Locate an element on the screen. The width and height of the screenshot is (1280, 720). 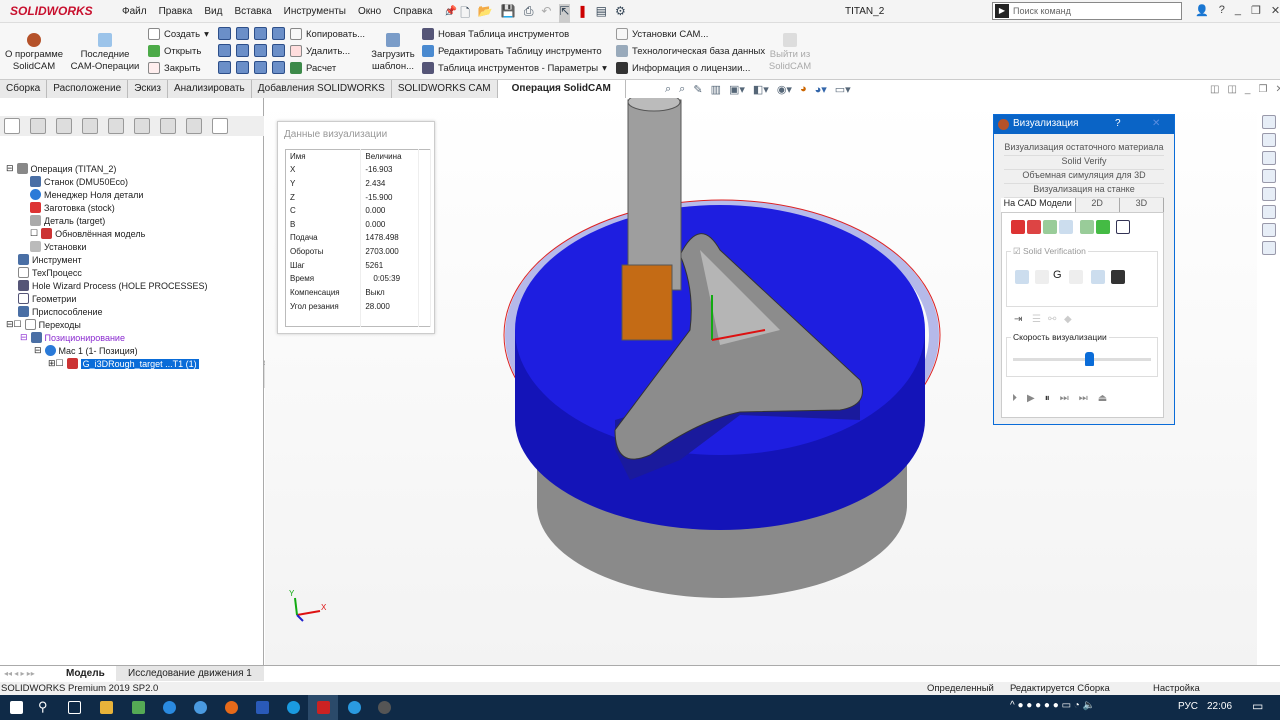
zoom-area-icon: ⌕ is located at coordinates (682, 89).